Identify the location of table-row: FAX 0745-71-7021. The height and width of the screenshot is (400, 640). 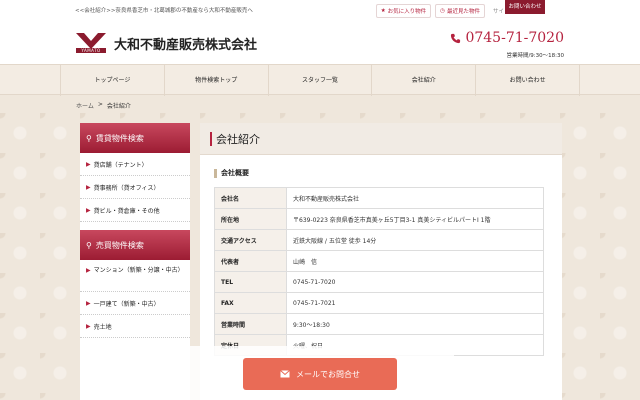
(379, 303).